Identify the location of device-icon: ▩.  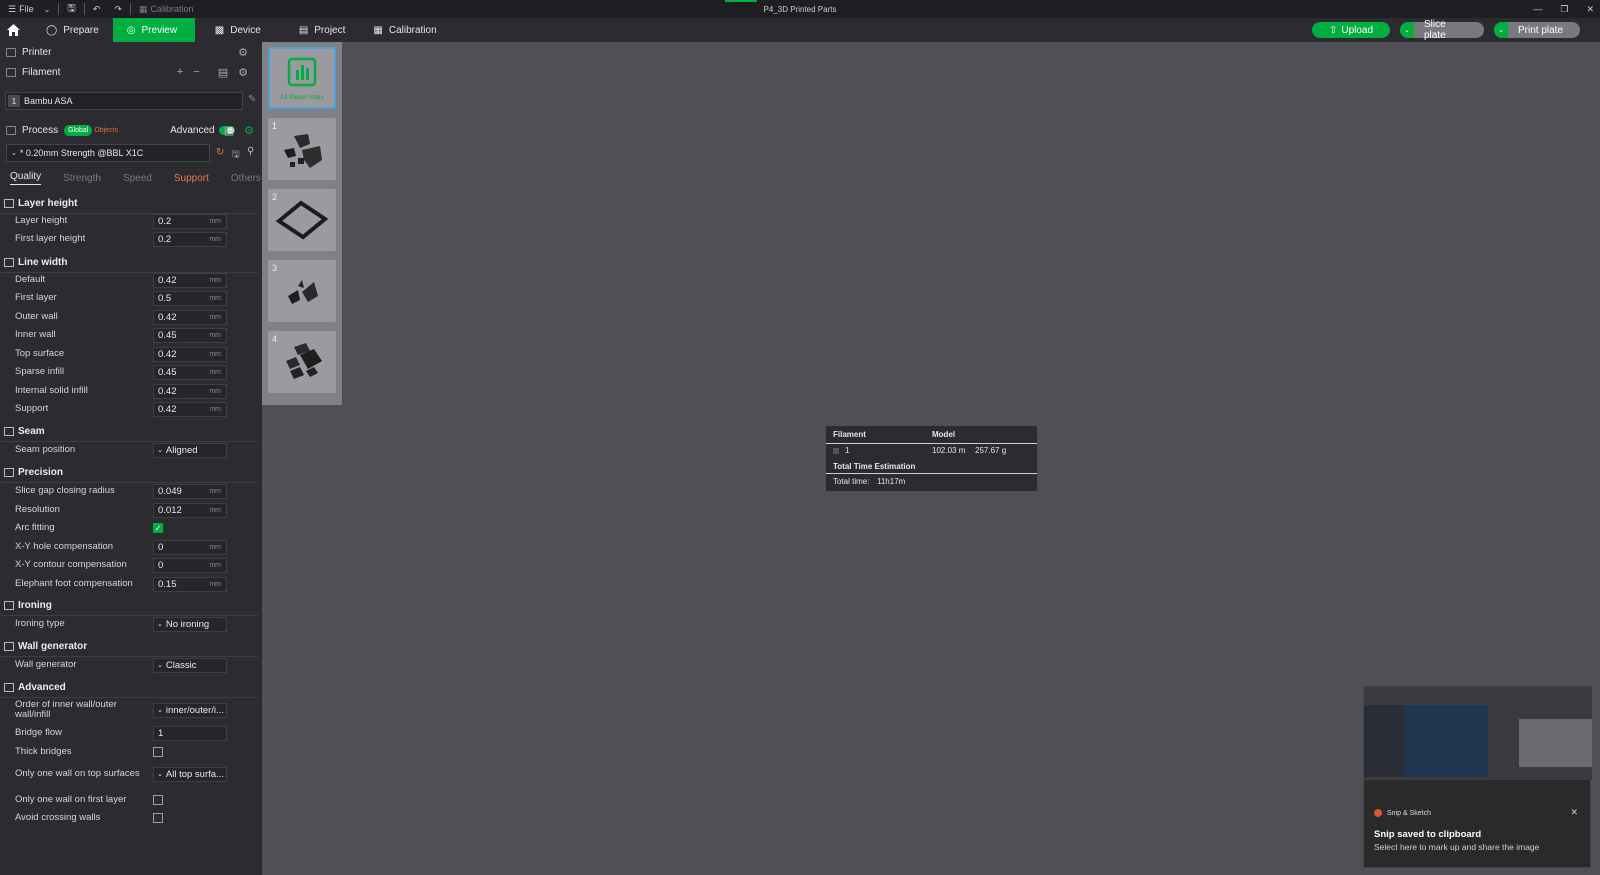
(219, 30).